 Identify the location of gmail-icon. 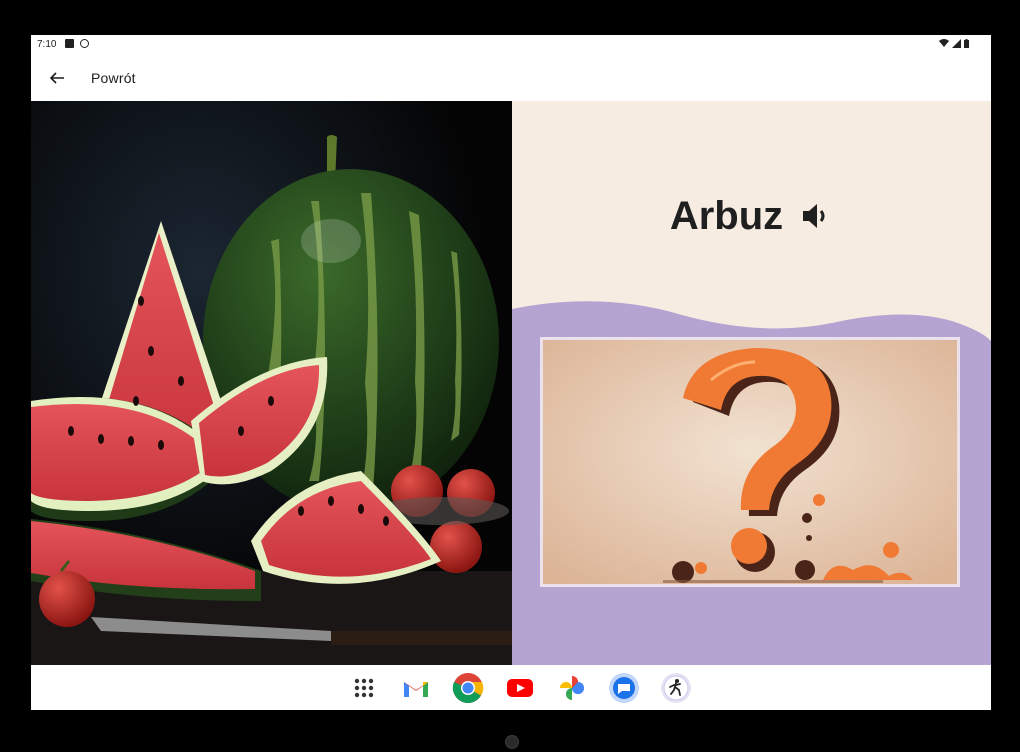
(416, 689).